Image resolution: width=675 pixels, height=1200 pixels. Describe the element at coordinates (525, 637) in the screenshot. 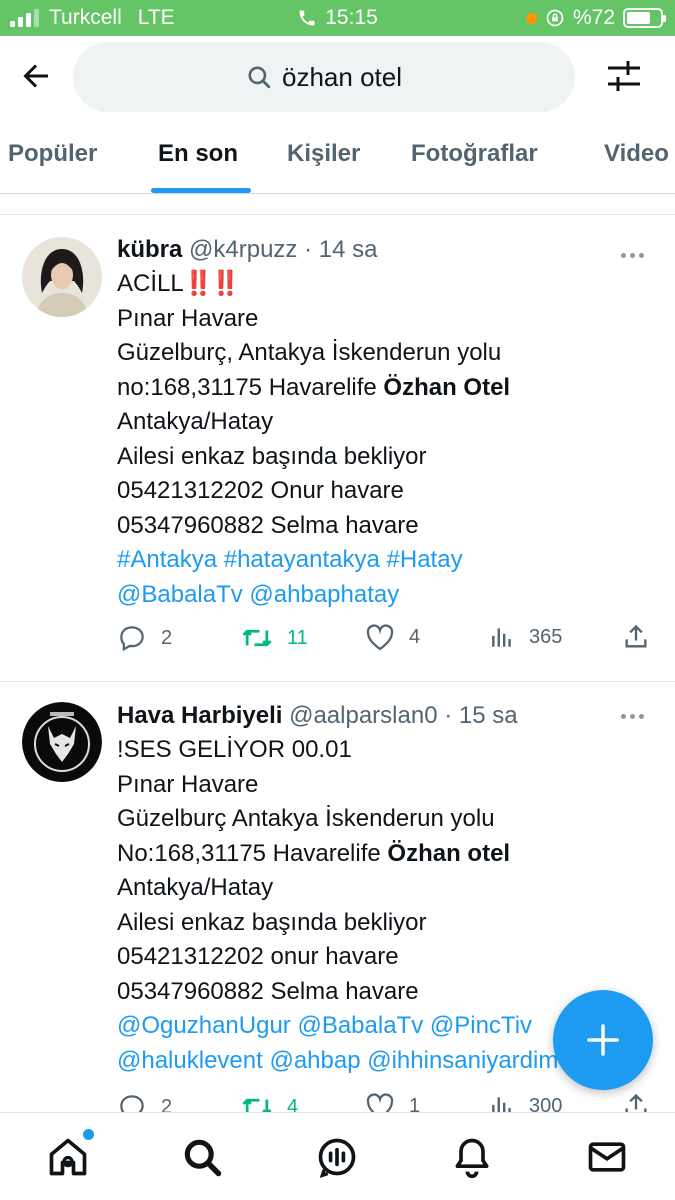

I see `views-button: 365` at that location.